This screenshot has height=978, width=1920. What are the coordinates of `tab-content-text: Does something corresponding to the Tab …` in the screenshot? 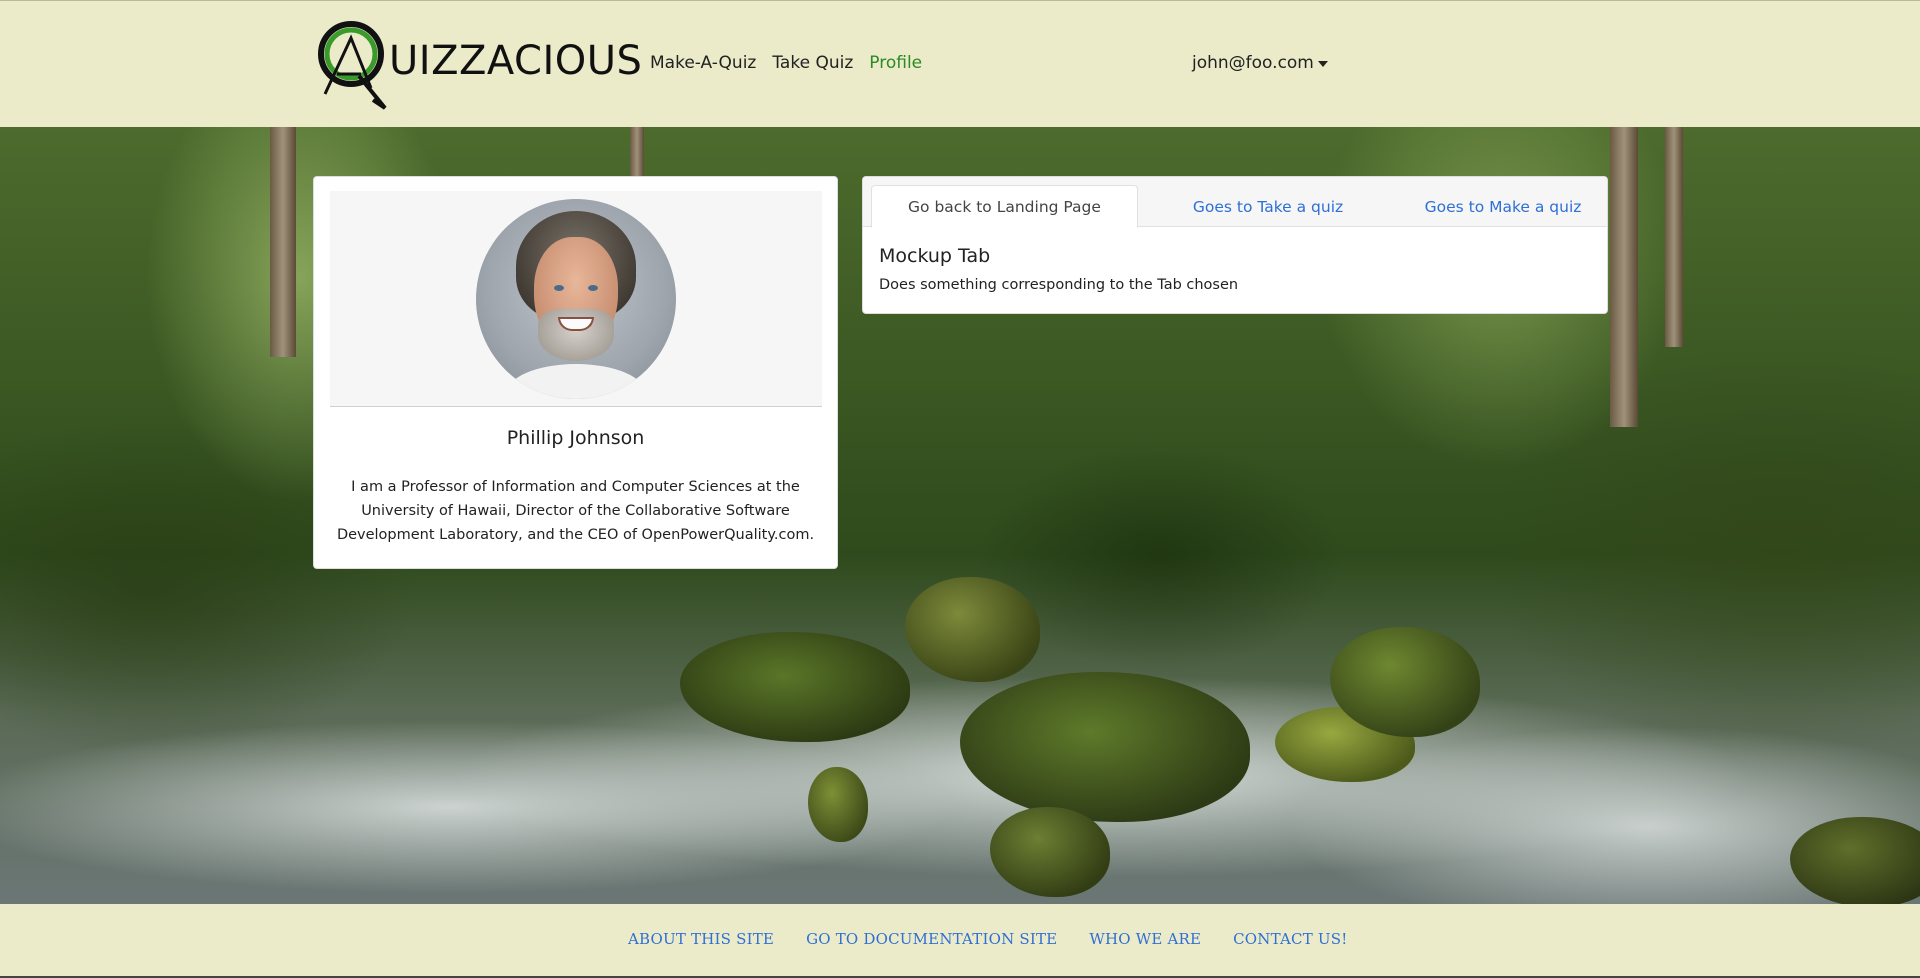 It's located at (1059, 285).